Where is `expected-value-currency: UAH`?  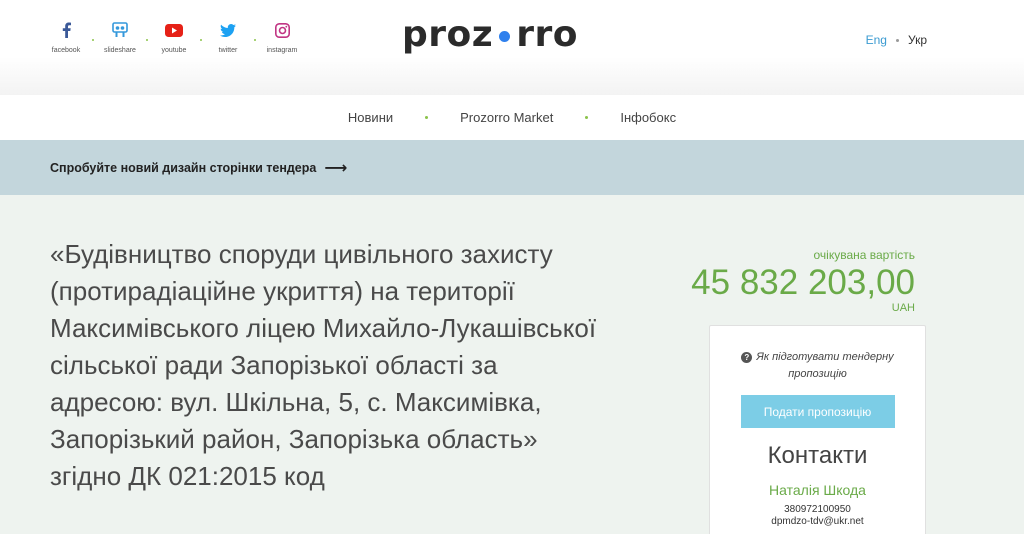 expected-value-currency: UAH is located at coordinates (903, 308).